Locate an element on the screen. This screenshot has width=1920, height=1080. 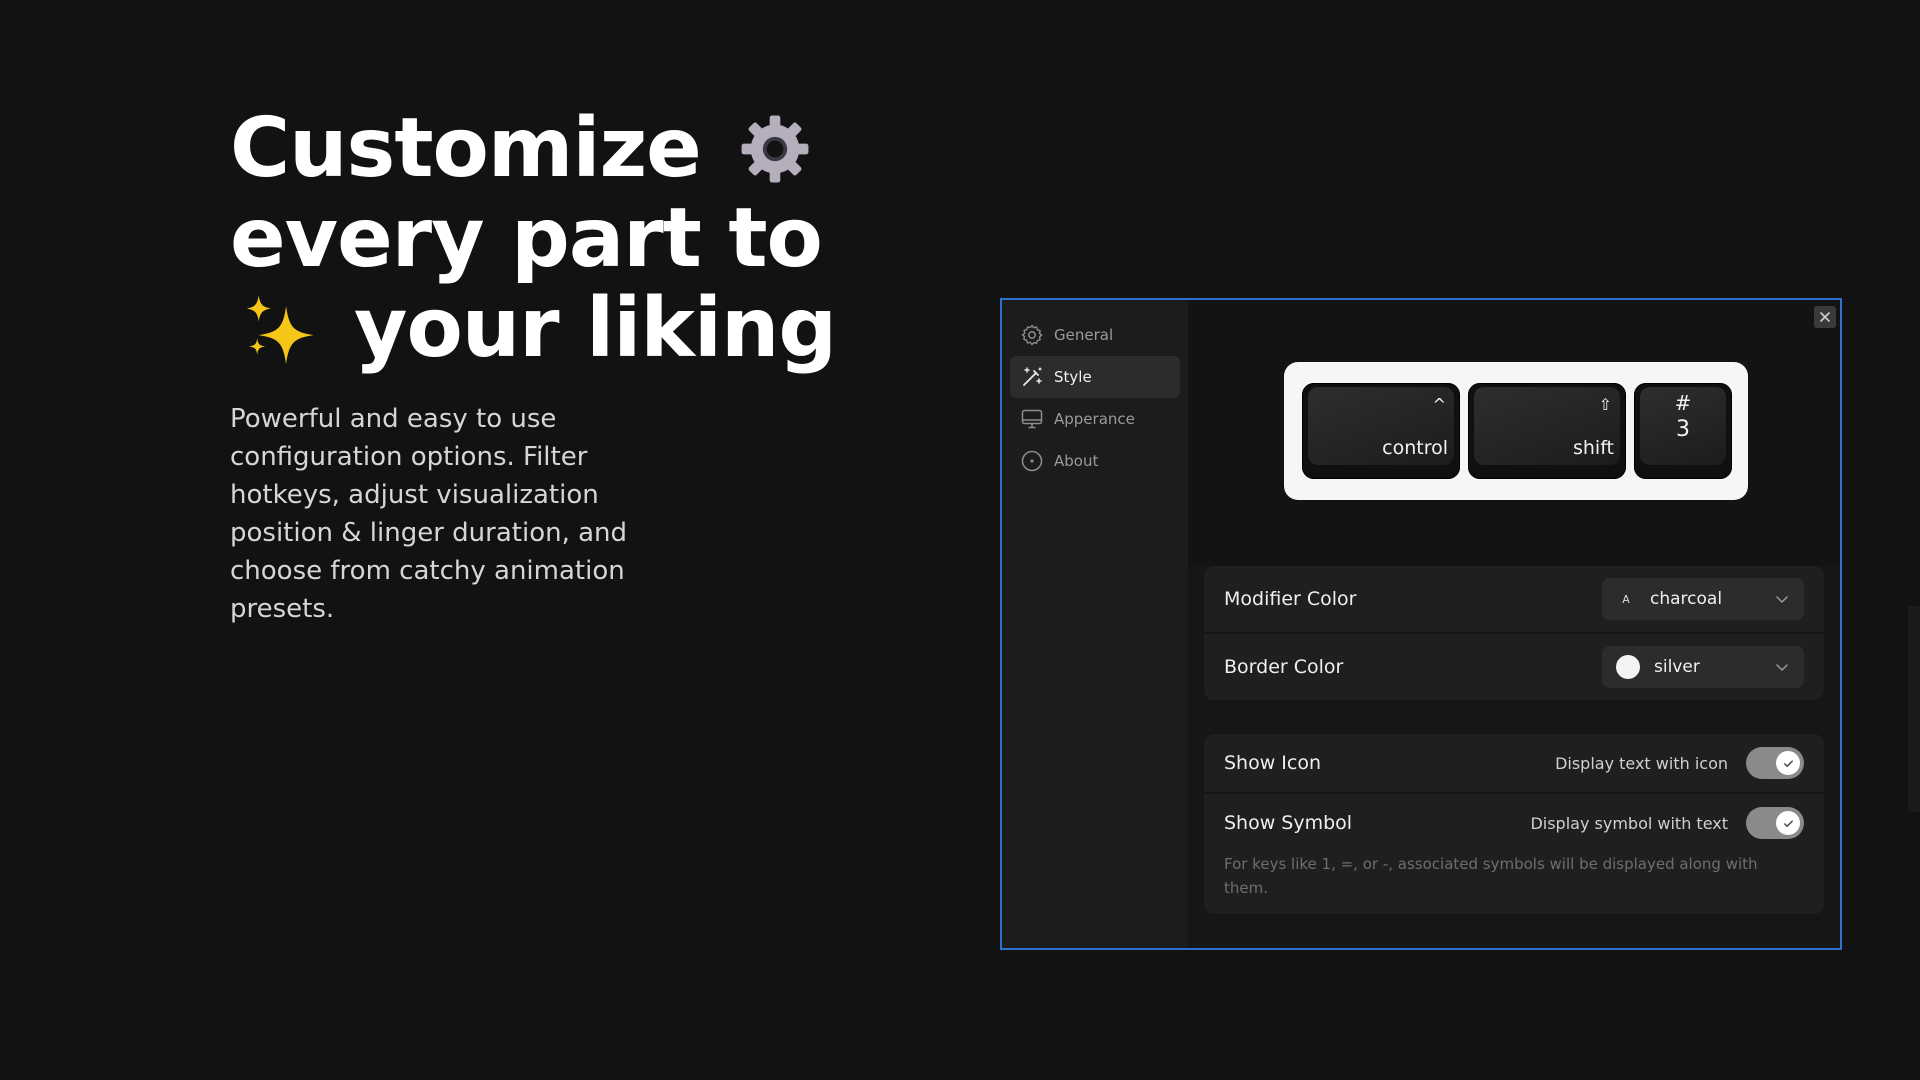
sidebar-item-label: Style is located at coordinates (1073, 377).